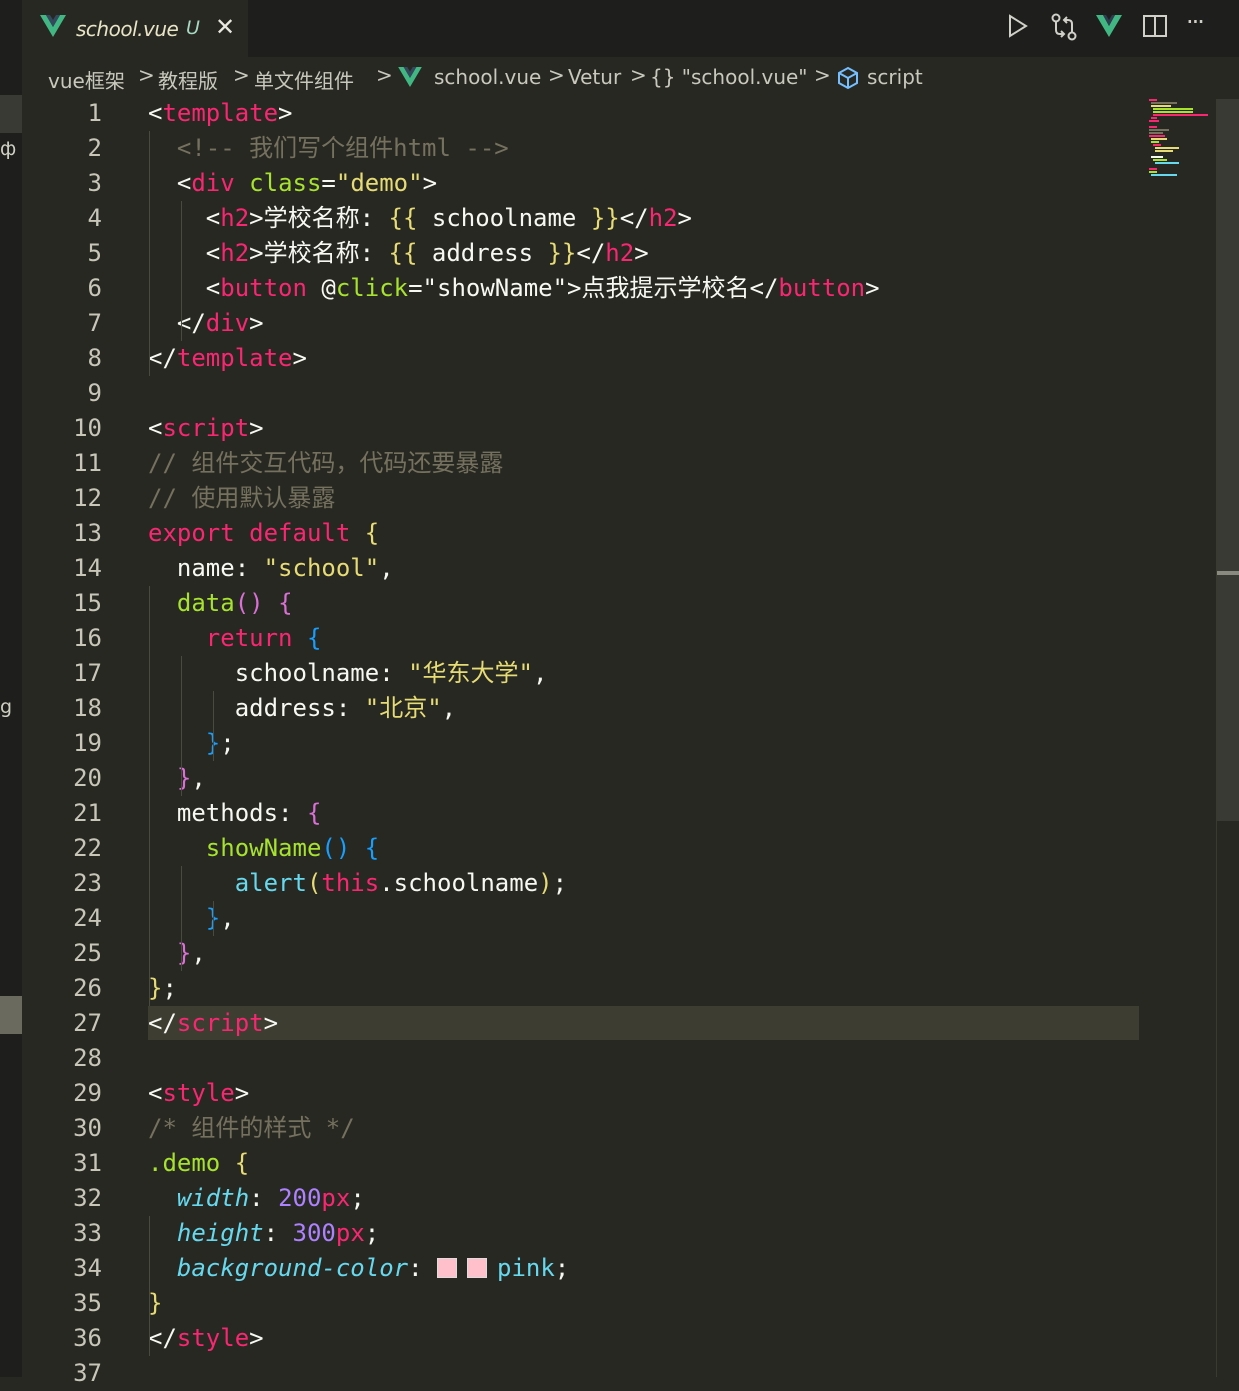 The height and width of the screenshot is (1391, 1239). I want to click on code-text: </template>, so click(227, 358).